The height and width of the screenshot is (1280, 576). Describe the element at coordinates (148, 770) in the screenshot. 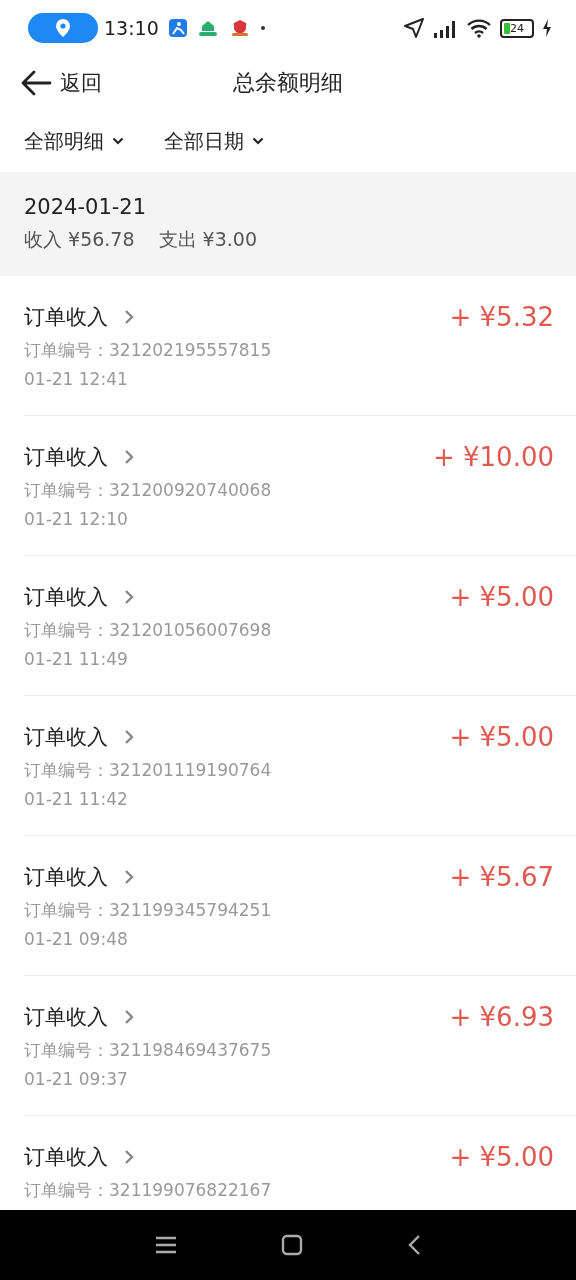

I see `order-number: 订单编号：321201119190764` at that location.